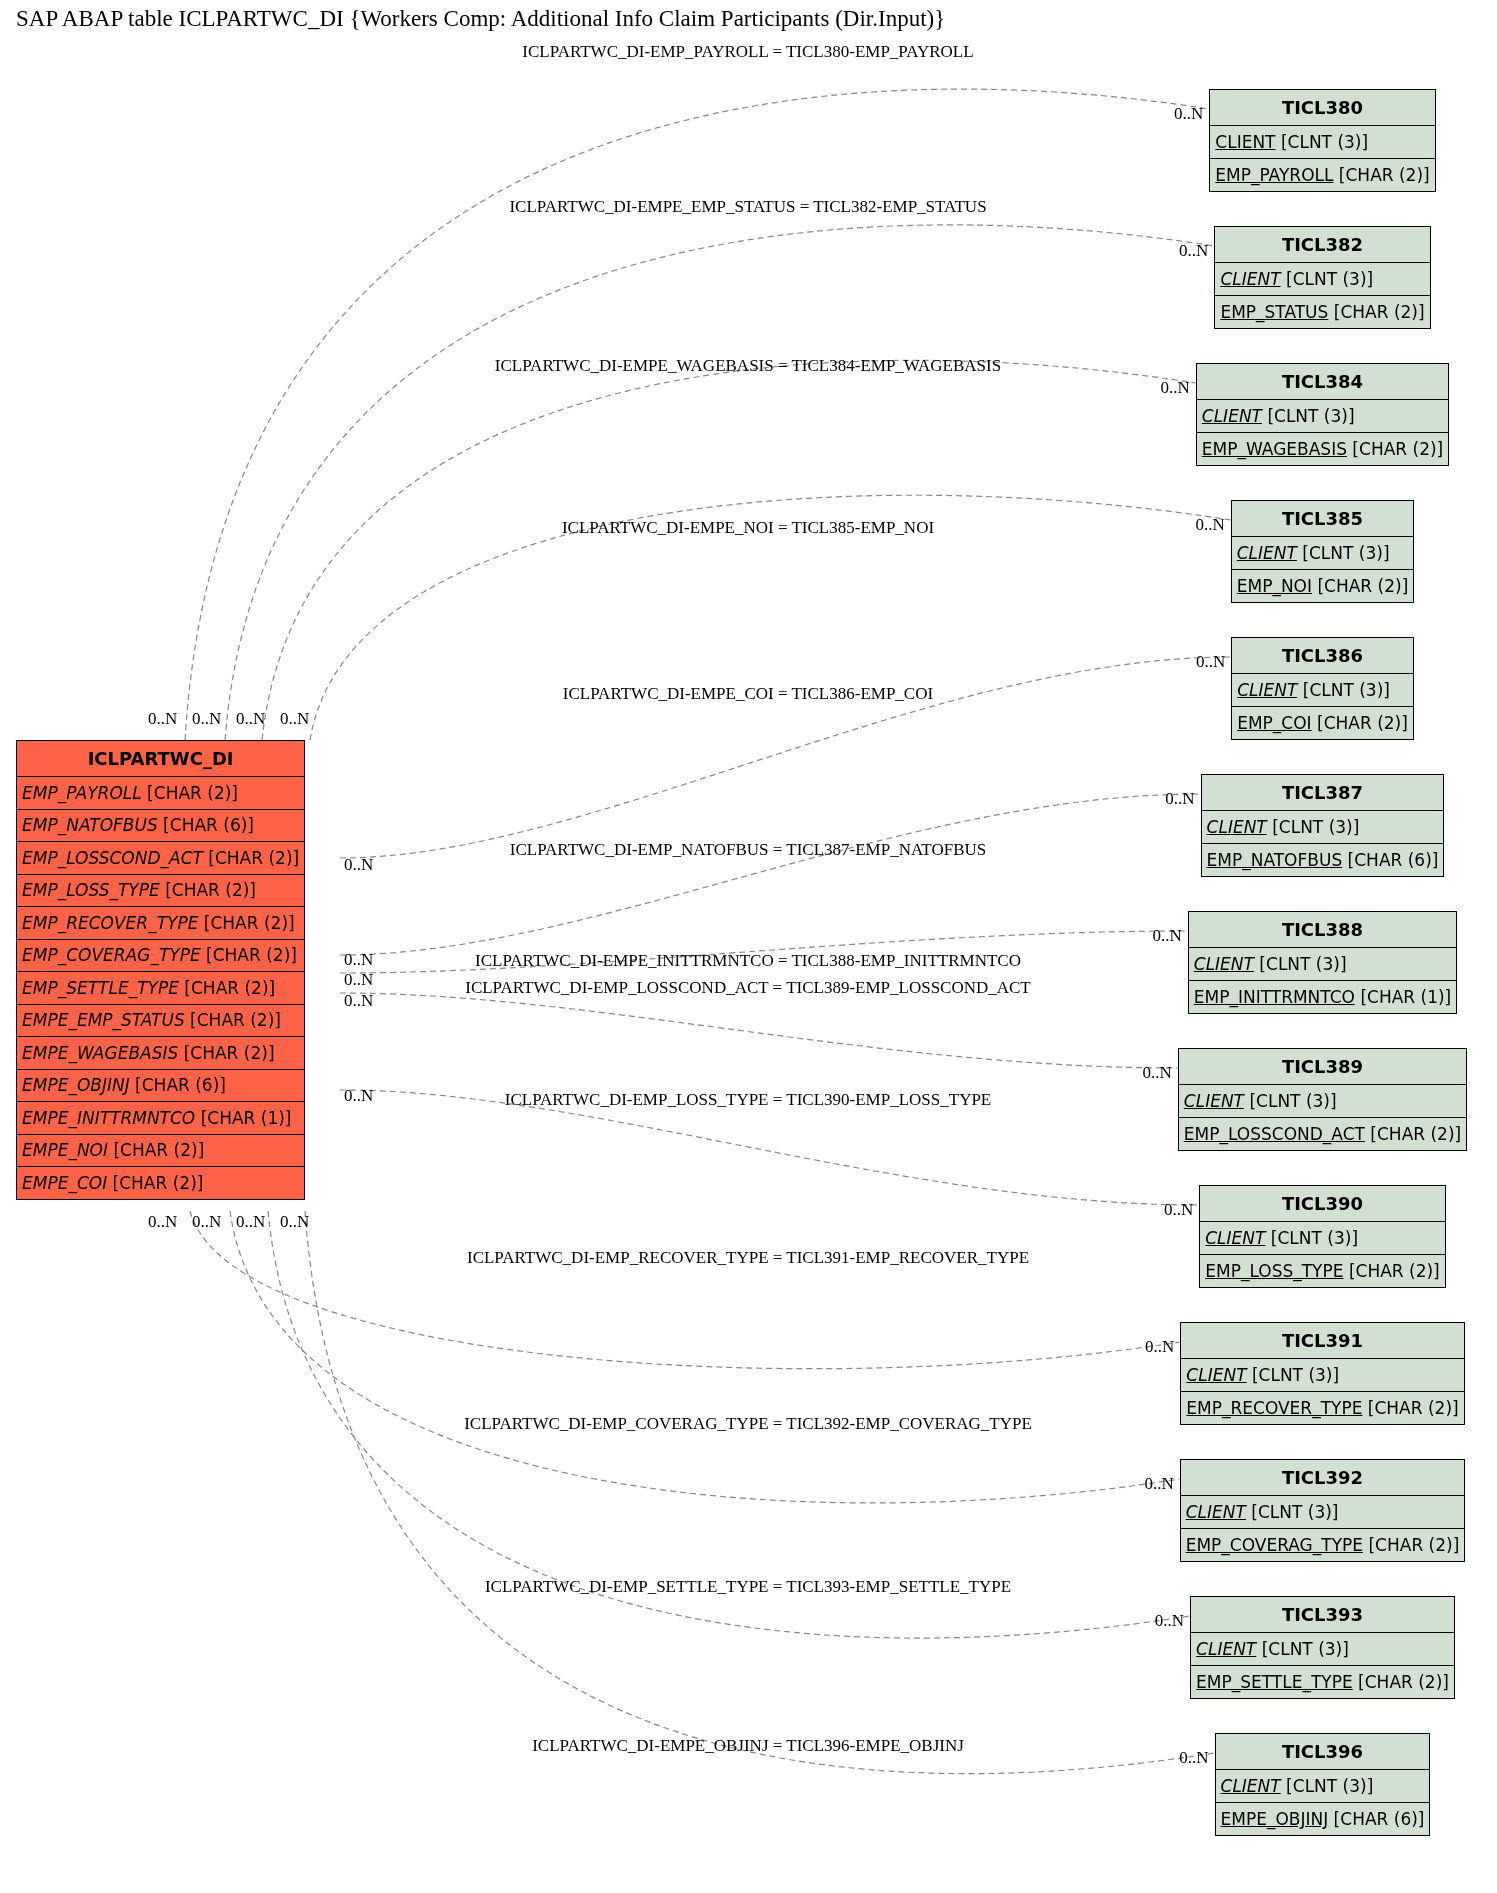  Describe the element at coordinates (1322, 107) in the screenshot. I see `table-title: TICL380` at that location.